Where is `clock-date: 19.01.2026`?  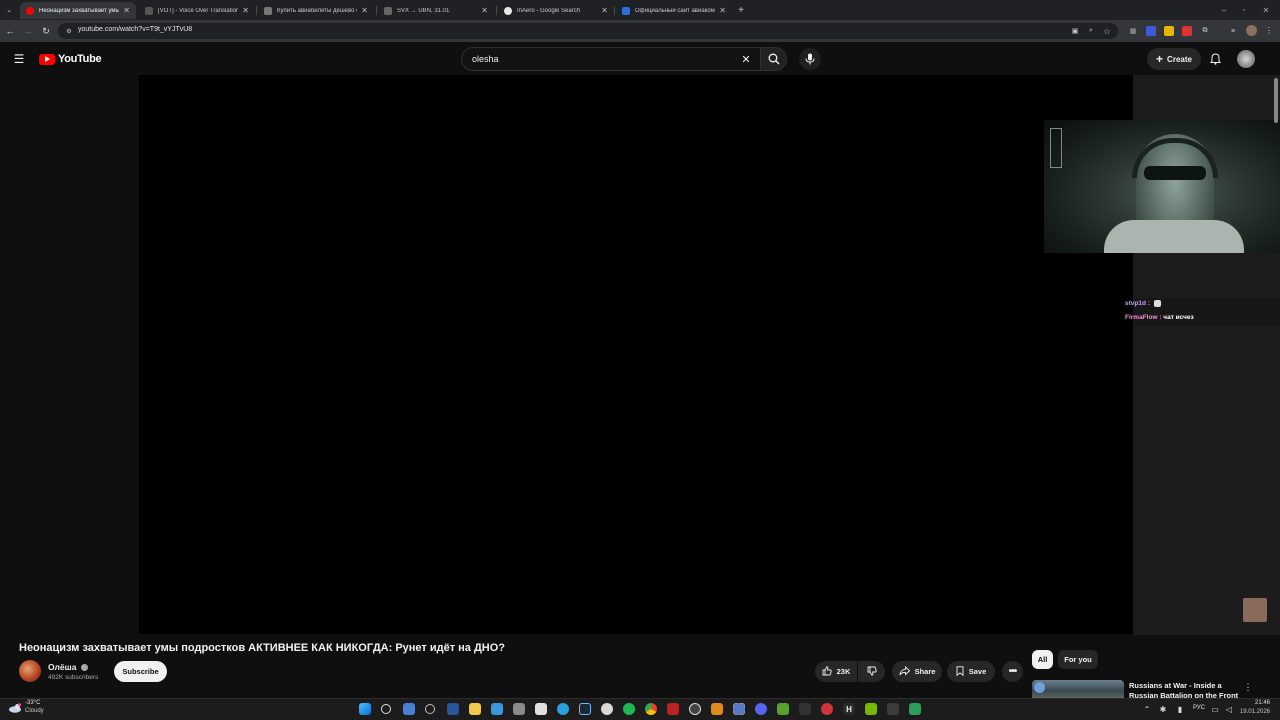
clock-date: 19.01.2026 is located at coordinates (1254, 712).